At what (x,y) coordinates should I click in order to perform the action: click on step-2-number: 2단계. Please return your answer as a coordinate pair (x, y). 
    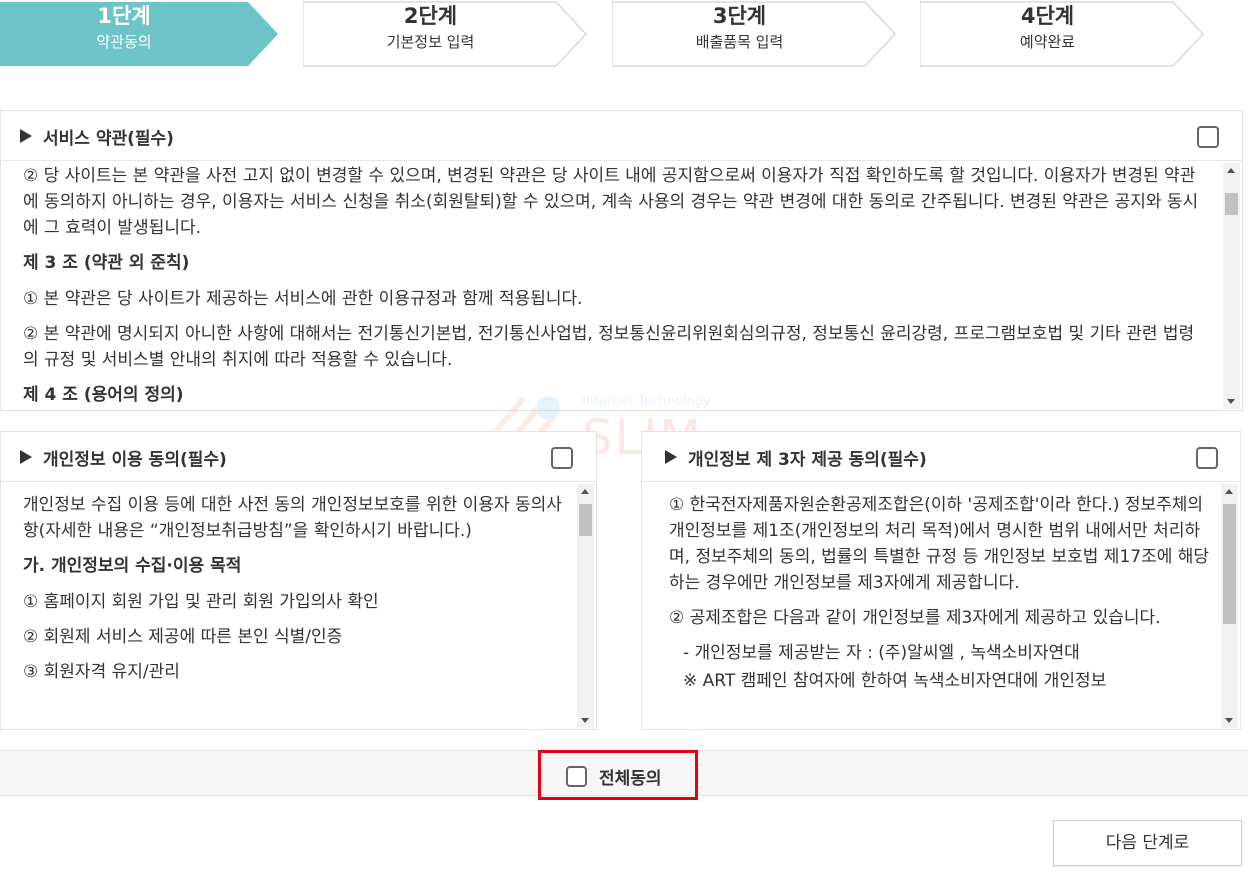
    Looking at the image, I should click on (430, 16).